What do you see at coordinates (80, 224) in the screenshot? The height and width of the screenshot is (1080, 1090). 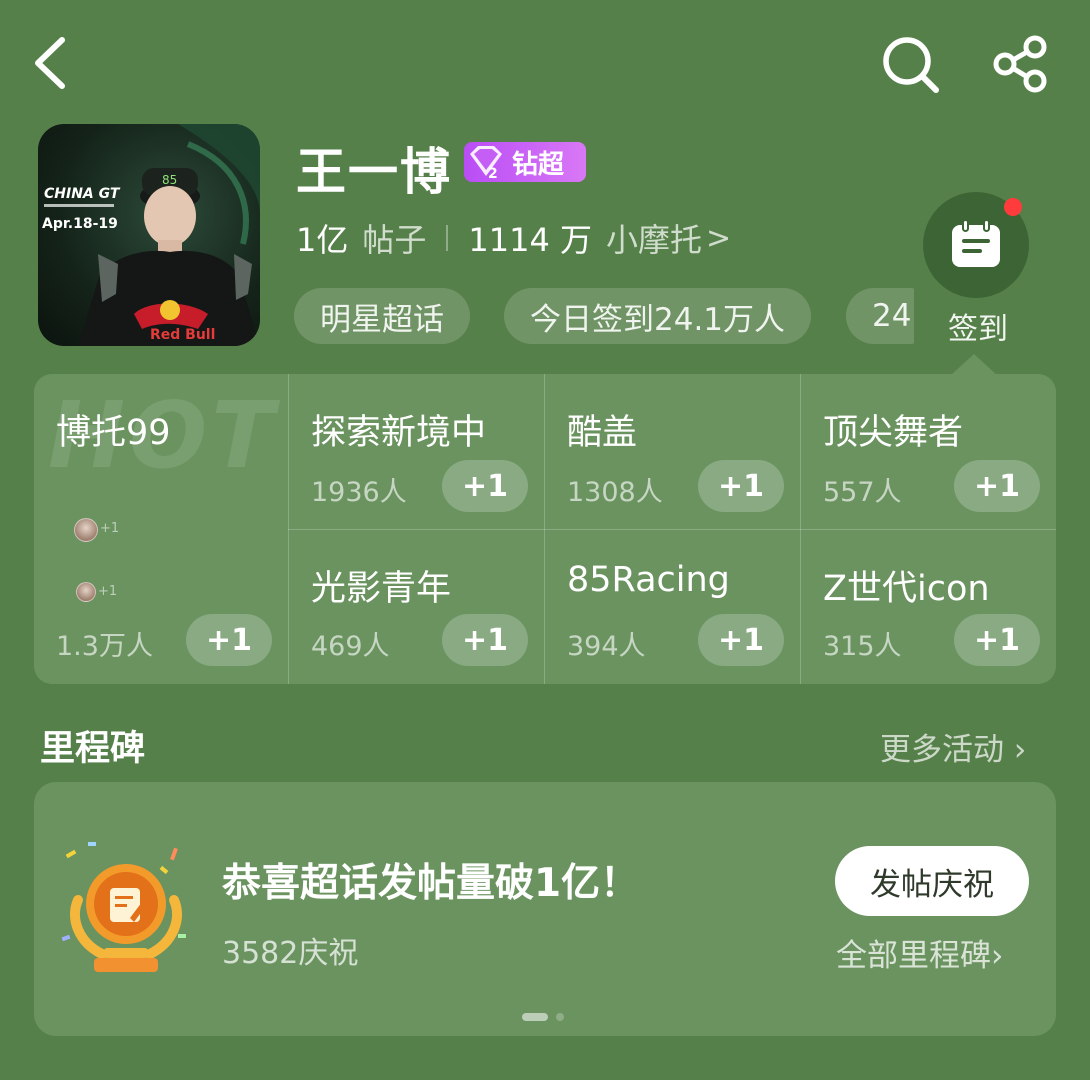 I see `cover-text-date: Apr.18-19` at bounding box center [80, 224].